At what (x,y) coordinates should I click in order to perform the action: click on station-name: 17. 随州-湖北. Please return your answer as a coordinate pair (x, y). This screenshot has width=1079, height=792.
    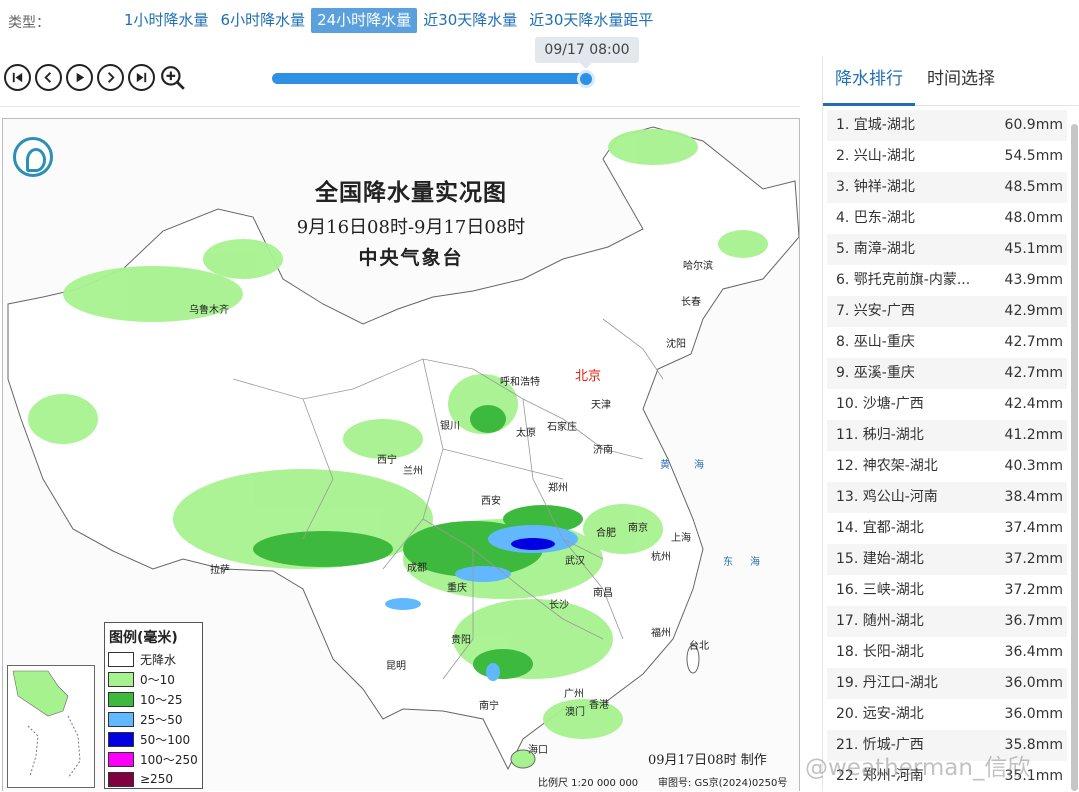
    Looking at the image, I should click on (880, 621).